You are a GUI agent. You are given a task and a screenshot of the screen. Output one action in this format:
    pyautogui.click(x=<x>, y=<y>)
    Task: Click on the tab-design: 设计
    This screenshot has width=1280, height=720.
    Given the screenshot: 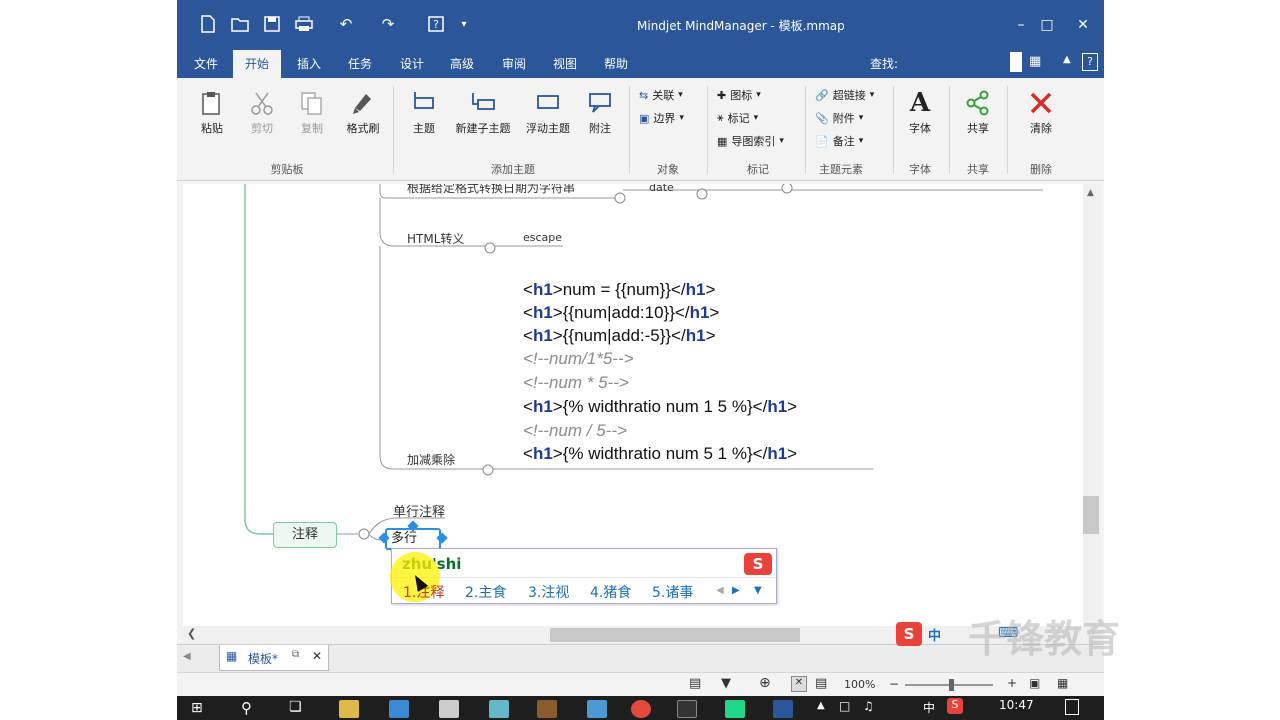 What is the action you would take?
    pyautogui.click(x=412, y=63)
    